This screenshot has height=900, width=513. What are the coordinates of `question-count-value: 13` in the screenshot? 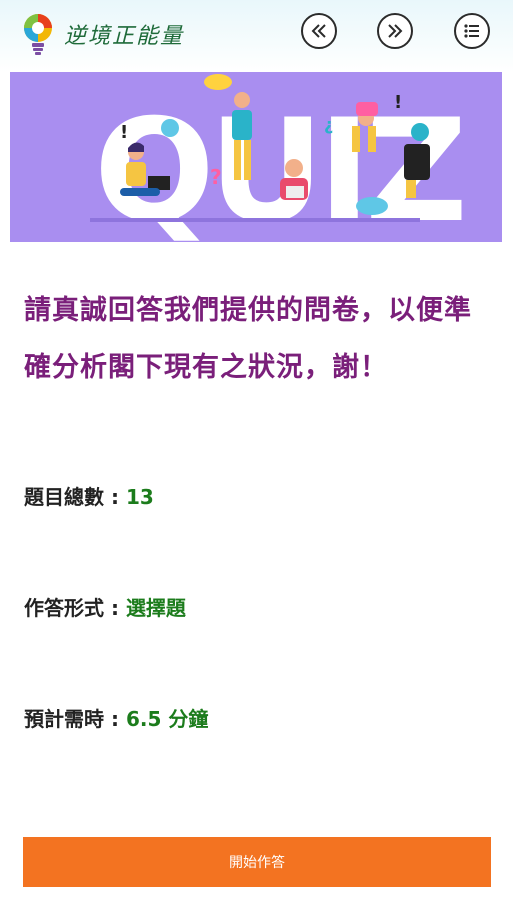 It's located at (139, 497).